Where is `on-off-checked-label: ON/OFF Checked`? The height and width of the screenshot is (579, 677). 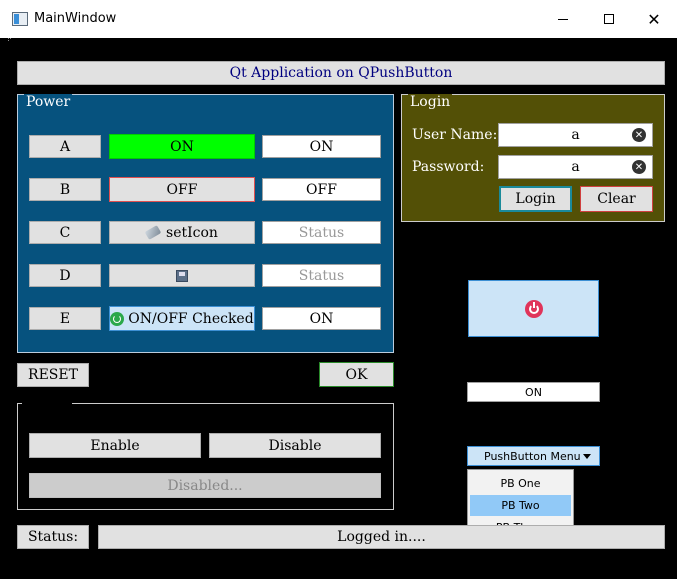 on-off-checked-label: ON/OFF Checked is located at coordinates (191, 318).